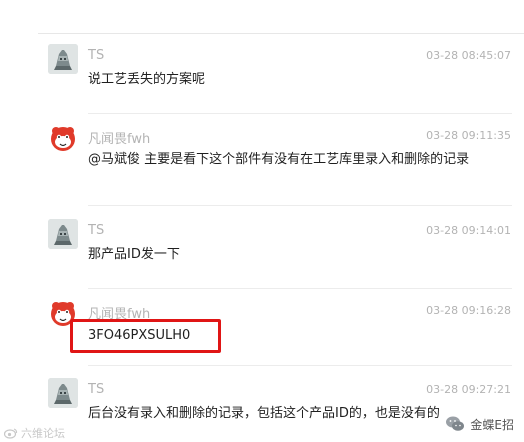 This screenshot has width=524, height=442. I want to click on message-text: 说工艺丢失的方案呢, so click(147, 79).